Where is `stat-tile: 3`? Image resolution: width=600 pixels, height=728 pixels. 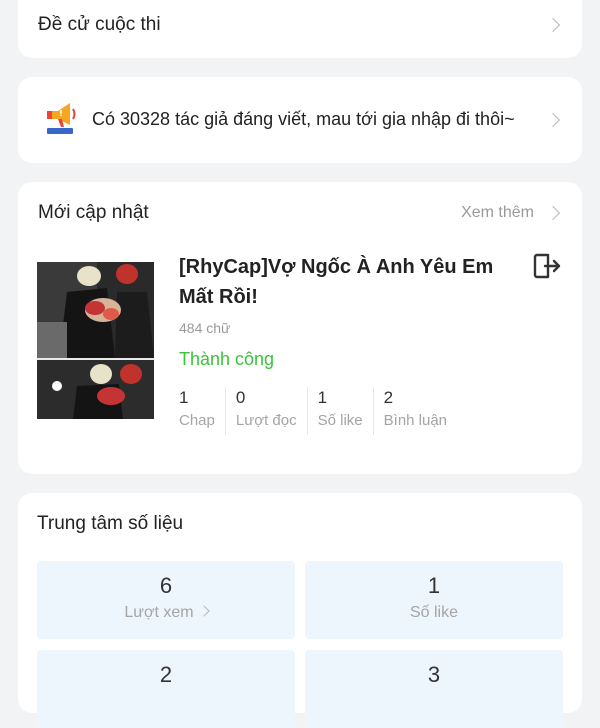 stat-tile: 3 is located at coordinates (434, 689).